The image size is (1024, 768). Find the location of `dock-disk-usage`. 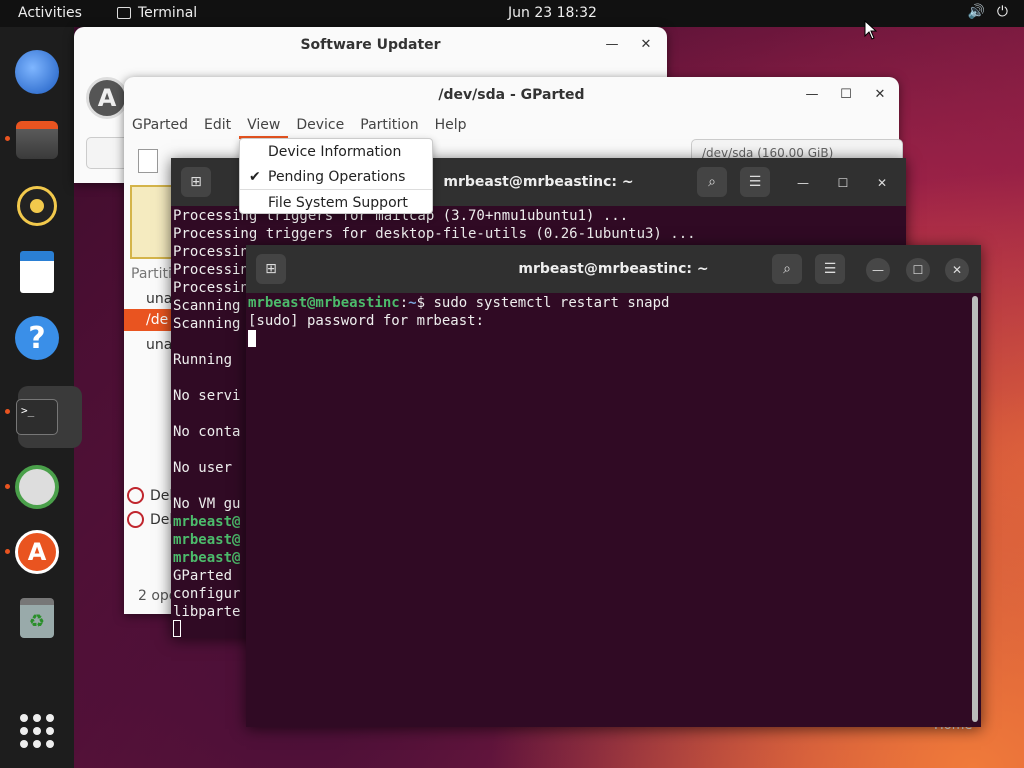

dock-disk-usage is located at coordinates (37, 487).